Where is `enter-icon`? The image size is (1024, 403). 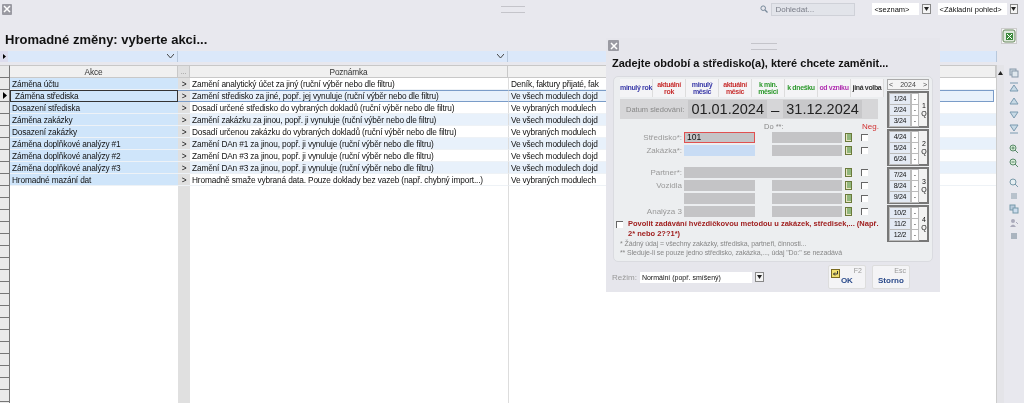
enter-icon is located at coordinates (835, 273).